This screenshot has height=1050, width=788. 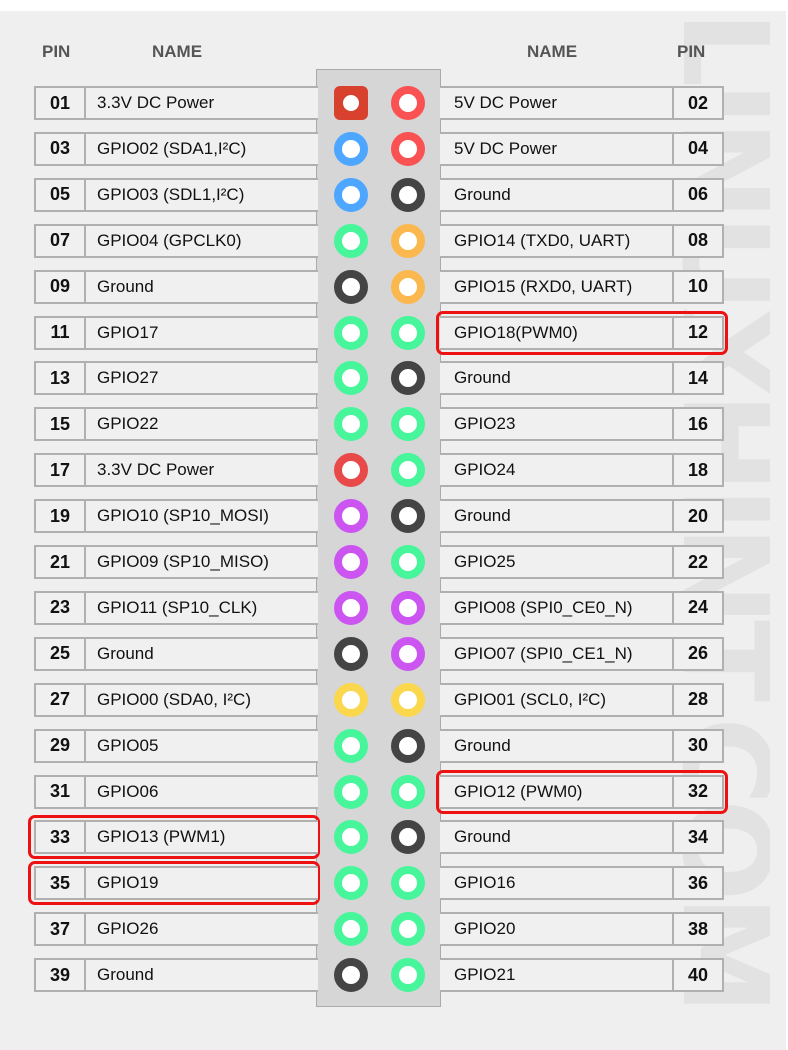 What do you see at coordinates (61, 516) in the screenshot?
I see `pin-number: 19` at bounding box center [61, 516].